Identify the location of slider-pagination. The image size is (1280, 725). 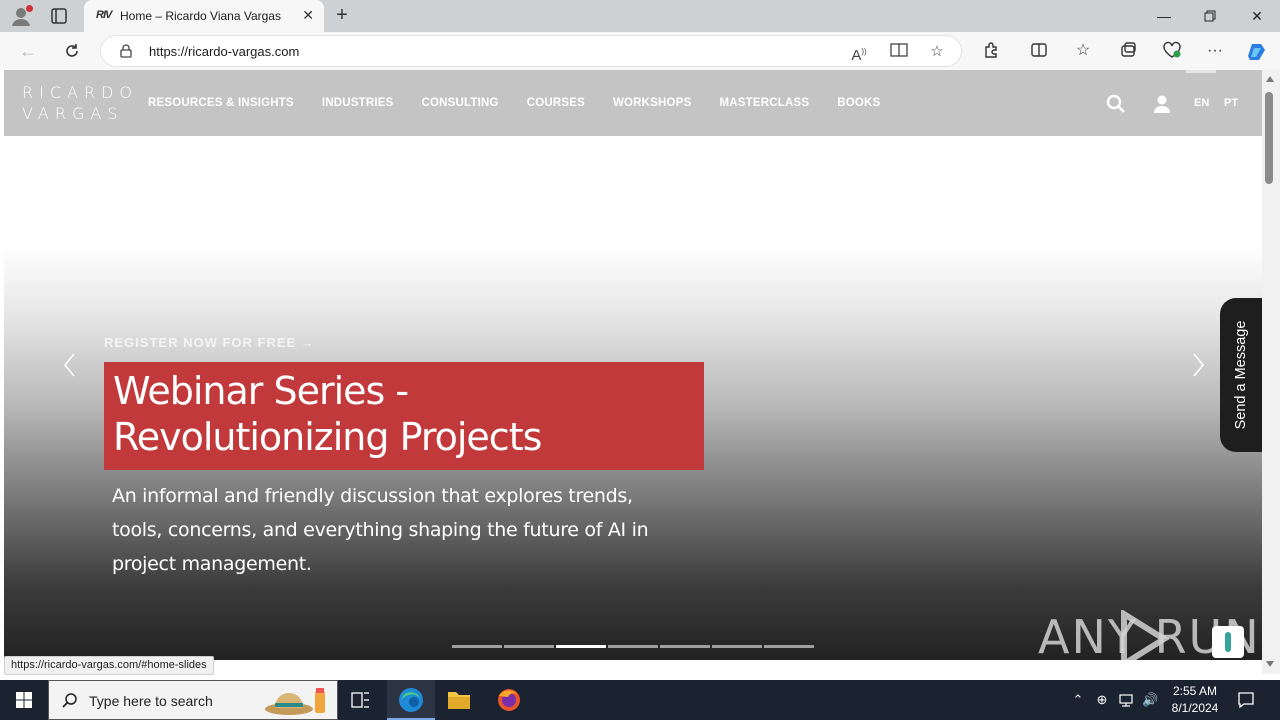
(634, 646).